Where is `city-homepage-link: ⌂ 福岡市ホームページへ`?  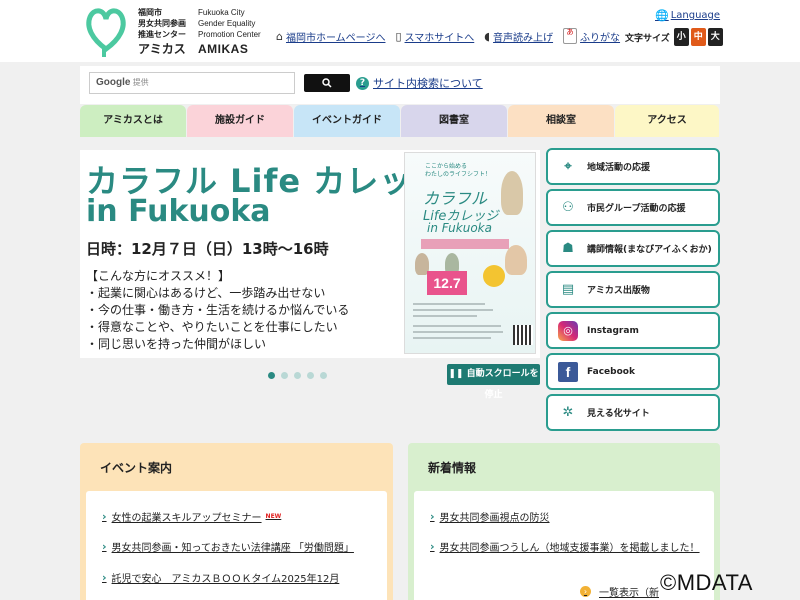
city-homepage-link: ⌂ 福岡市ホームページへ is located at coordinates (330, 36).